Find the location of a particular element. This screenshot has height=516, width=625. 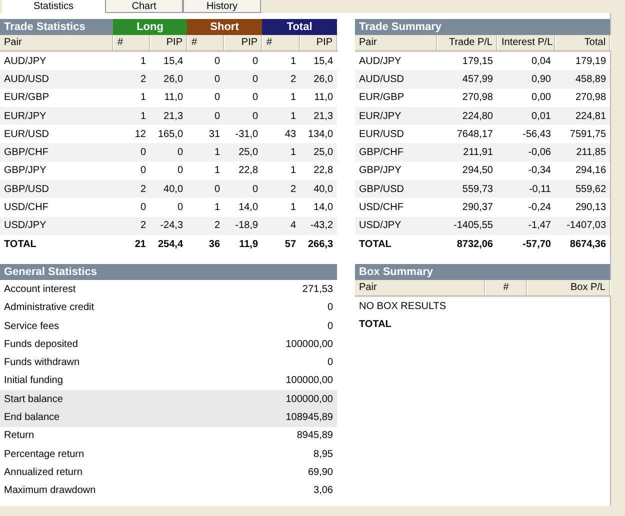

table-cell: 224,80 is located at coordinates (467, 116).